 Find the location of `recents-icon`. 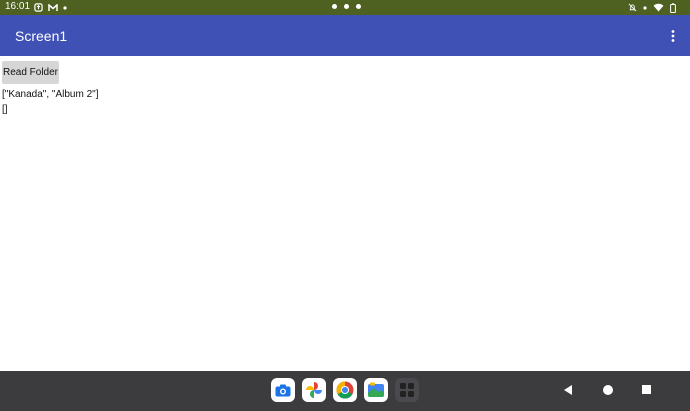

recents-icon is located at coordinates (646, 389).